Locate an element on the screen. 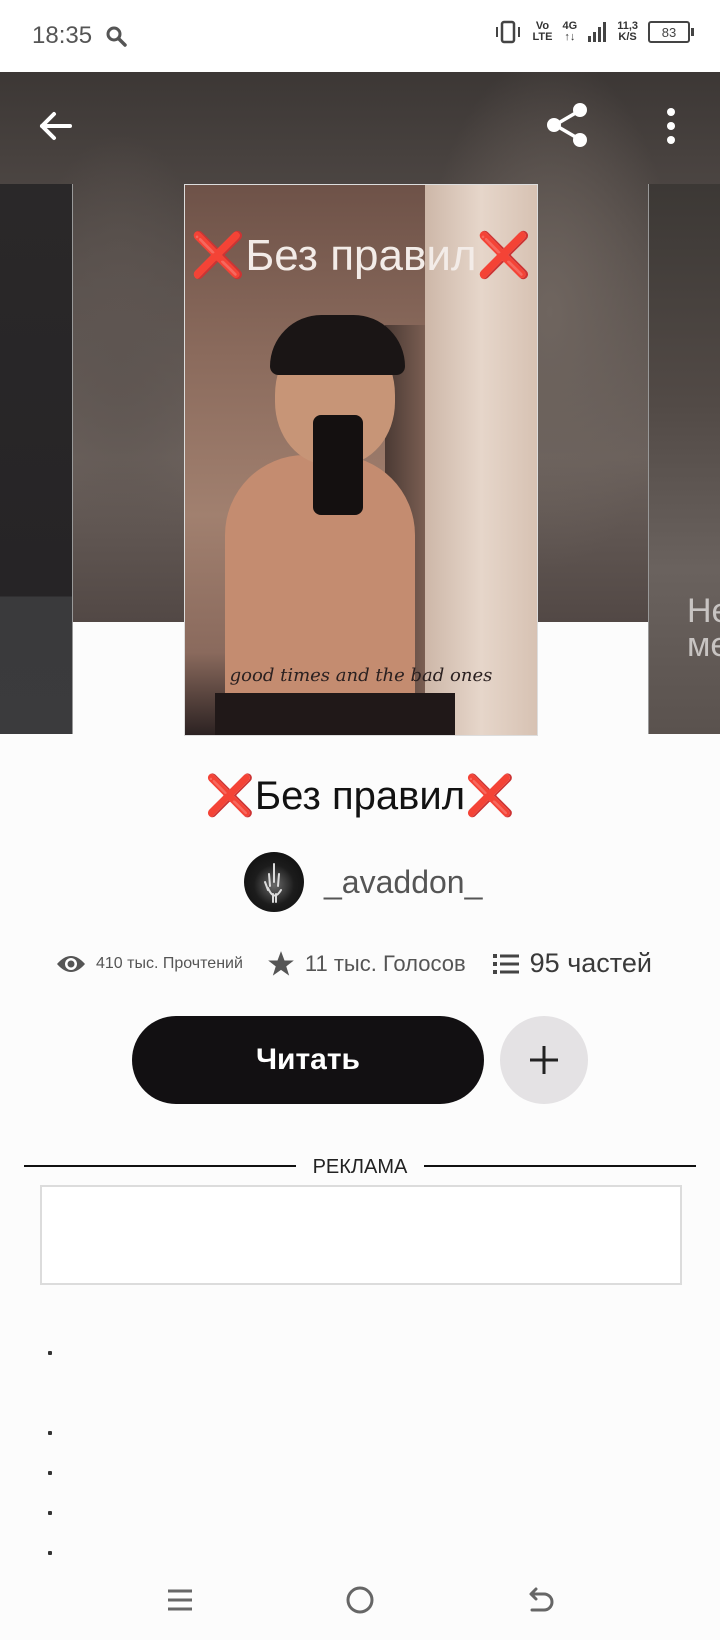 The height and width of the screenshot is (1640, 720). star-icon is located at coordinates (281, 963).